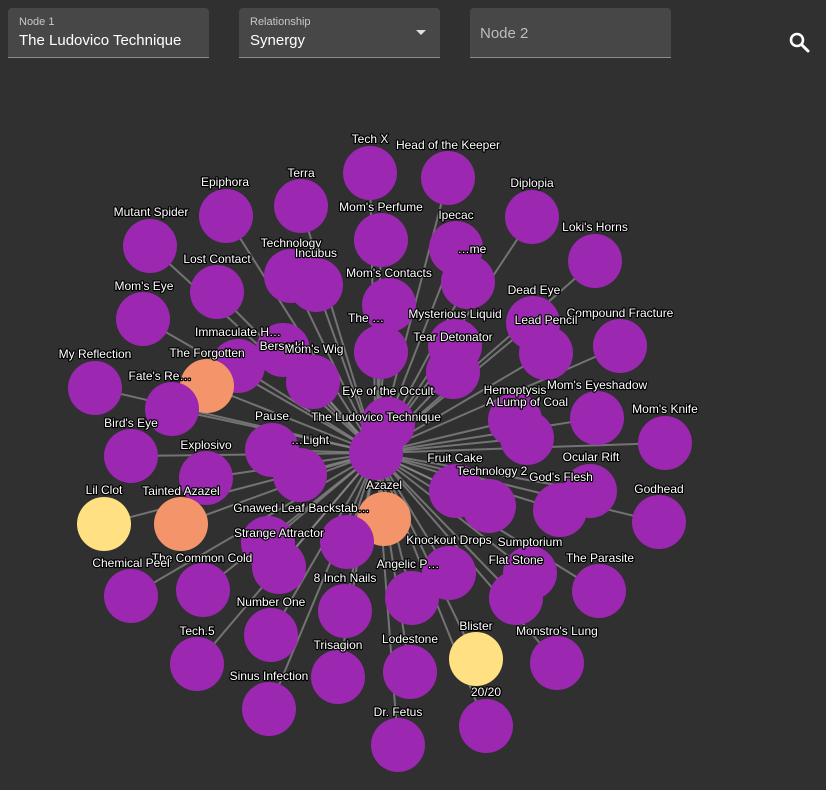  What do you see at coordinates (455, 458) in the screenshot?
I see `graph-node-label: Fruit Cake` at bounding box center [455, 458].